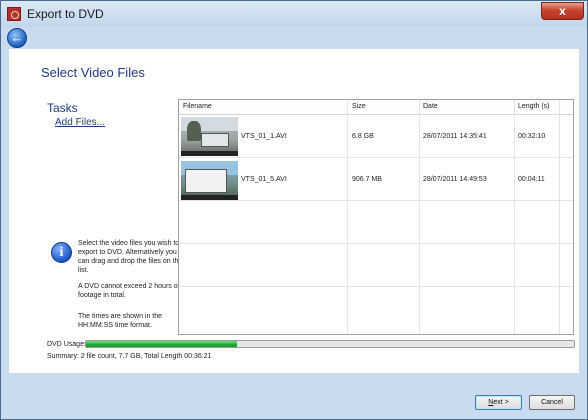  I want to click on column-date: Date, so click(430, 106).